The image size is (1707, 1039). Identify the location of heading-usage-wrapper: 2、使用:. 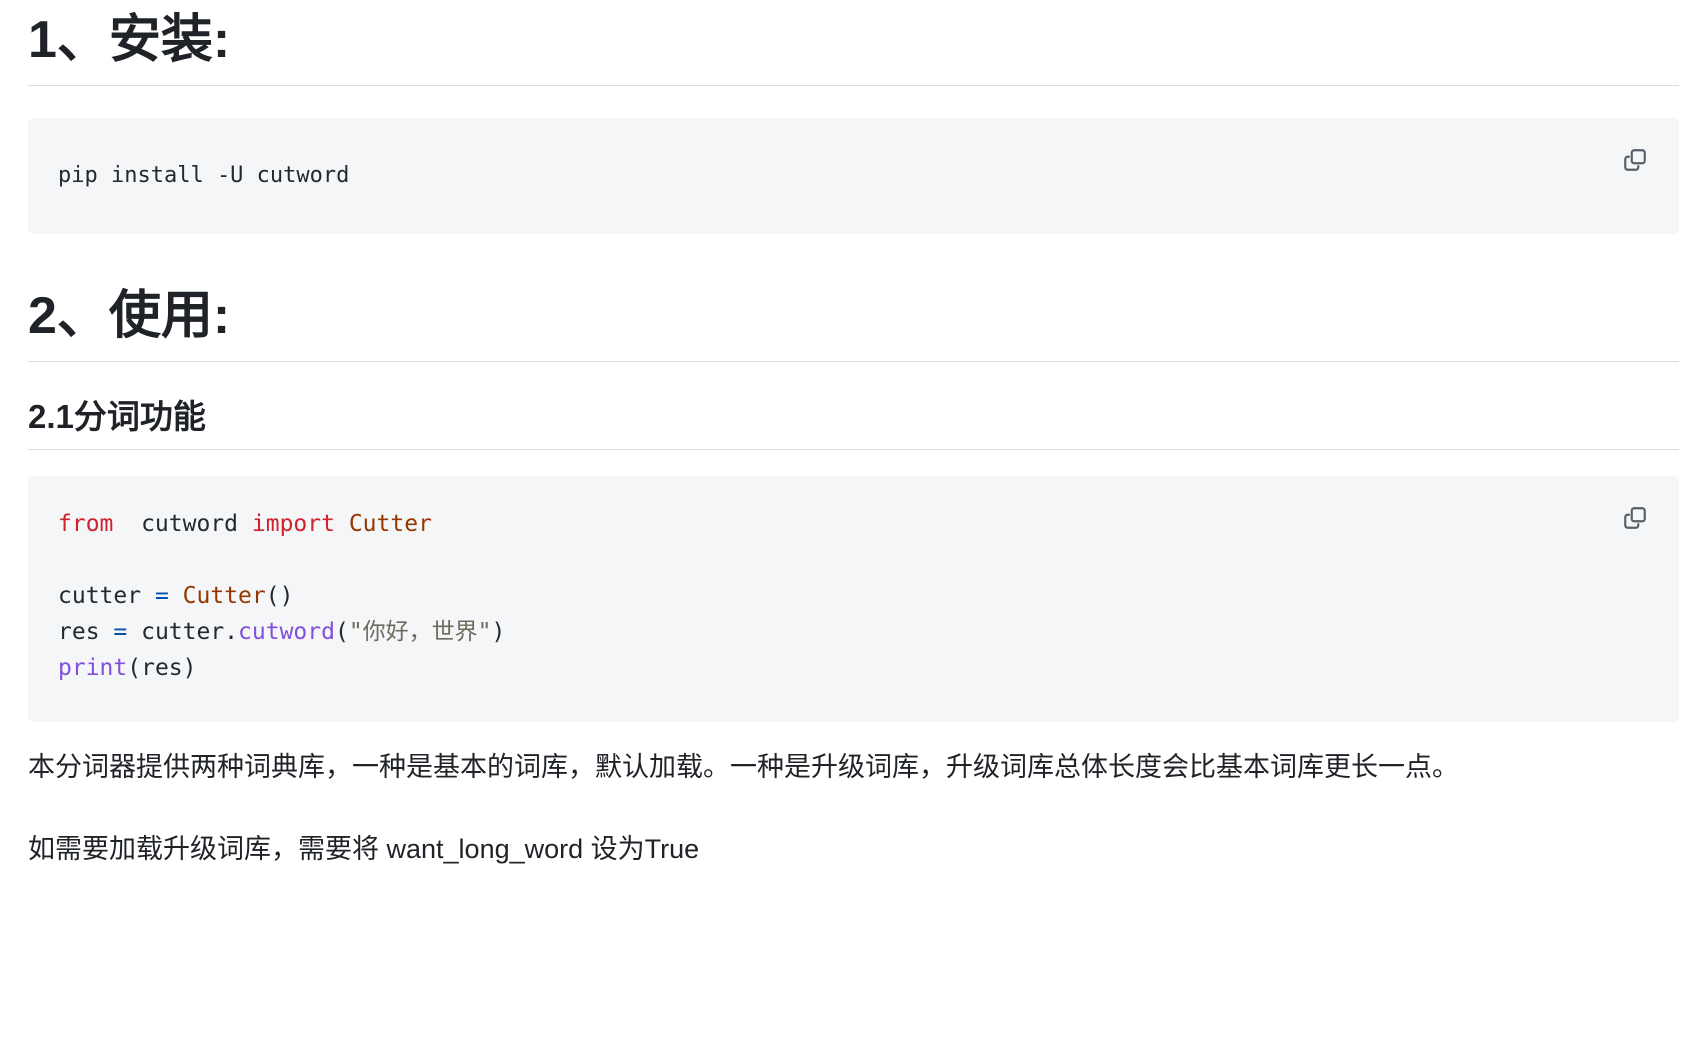
(853, 323).